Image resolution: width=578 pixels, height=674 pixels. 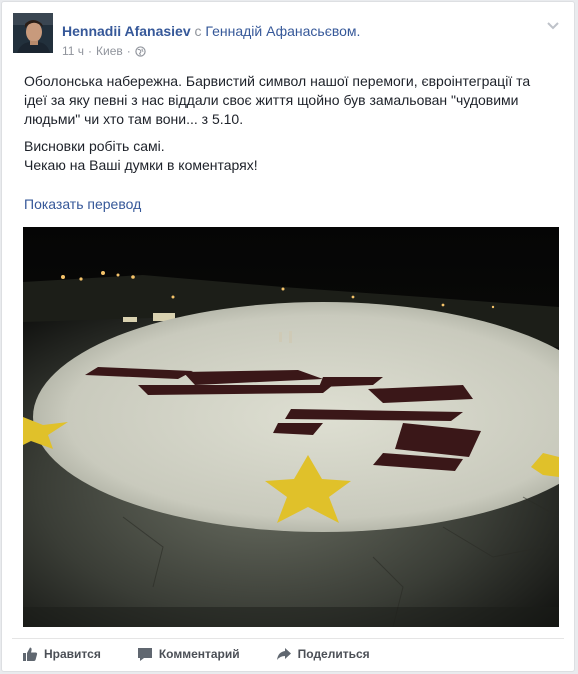 I want to click on post-time: 11 ч, so click(x=73, y=51).